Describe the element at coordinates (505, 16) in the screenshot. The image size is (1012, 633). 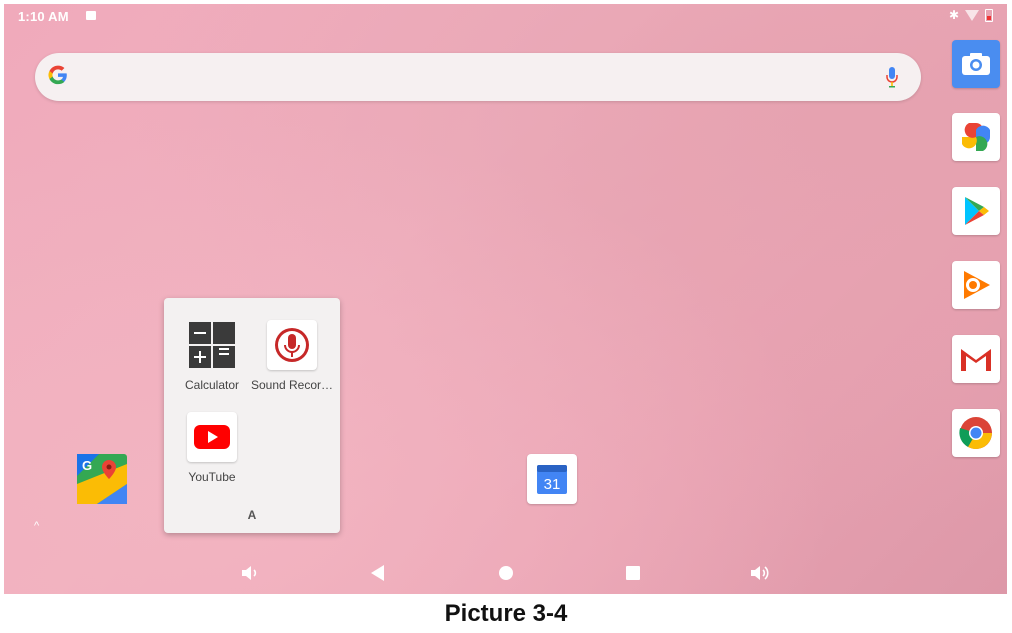
I see `status-bar: 1:10 AM ✱` at that location.